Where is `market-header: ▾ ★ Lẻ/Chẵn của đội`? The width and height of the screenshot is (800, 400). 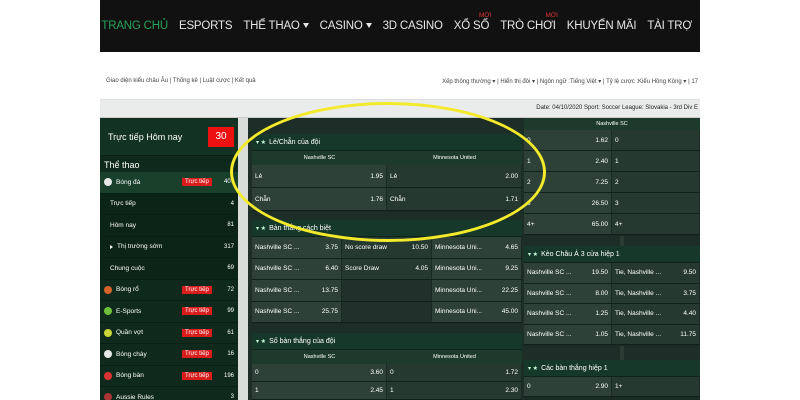 market-header: ▾ ★ Lẻ/Chẵn của đội is located at coordinates (387, 142).